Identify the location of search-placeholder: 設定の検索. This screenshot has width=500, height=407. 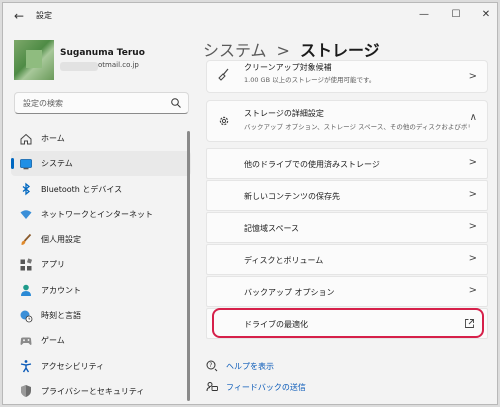
(43, 103).